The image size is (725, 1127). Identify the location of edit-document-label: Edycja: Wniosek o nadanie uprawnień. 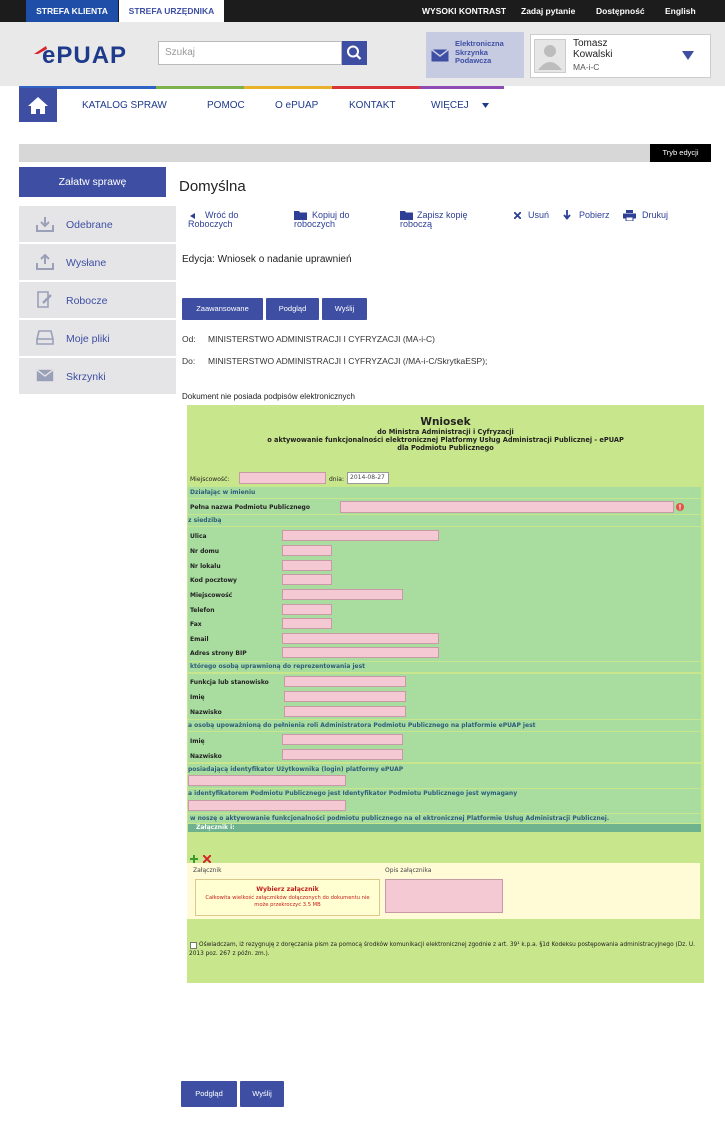
(267, 259).